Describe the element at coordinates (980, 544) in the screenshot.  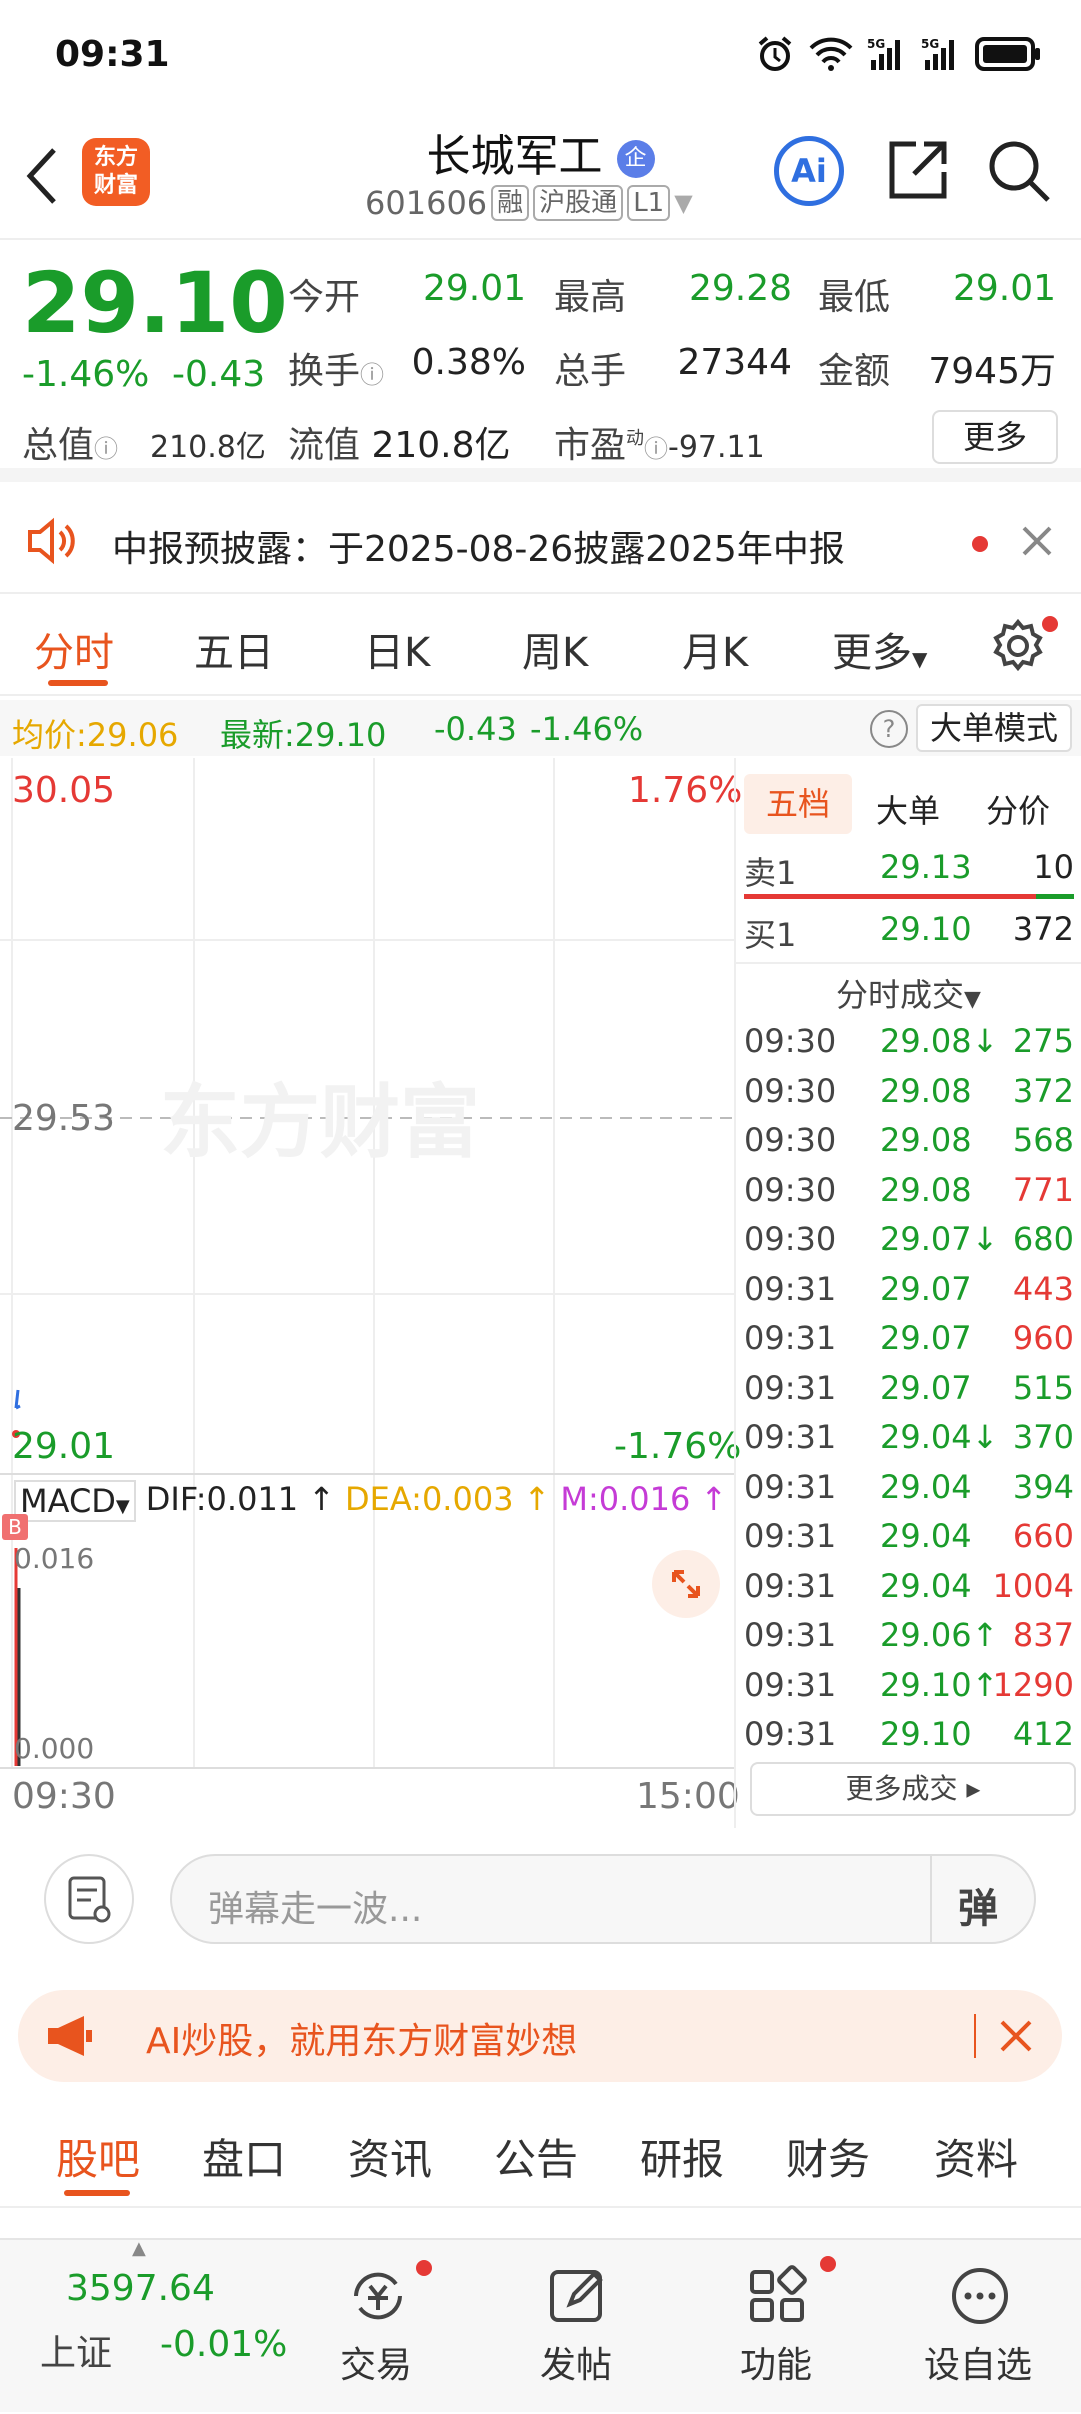
I see `notice-dot` at that location.